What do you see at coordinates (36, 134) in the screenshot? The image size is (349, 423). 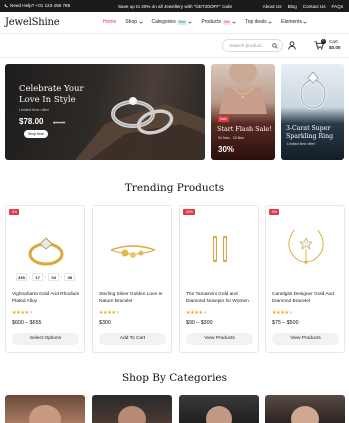 I see `shop-now-button: Shop Now` at bounding box center [36, 134].